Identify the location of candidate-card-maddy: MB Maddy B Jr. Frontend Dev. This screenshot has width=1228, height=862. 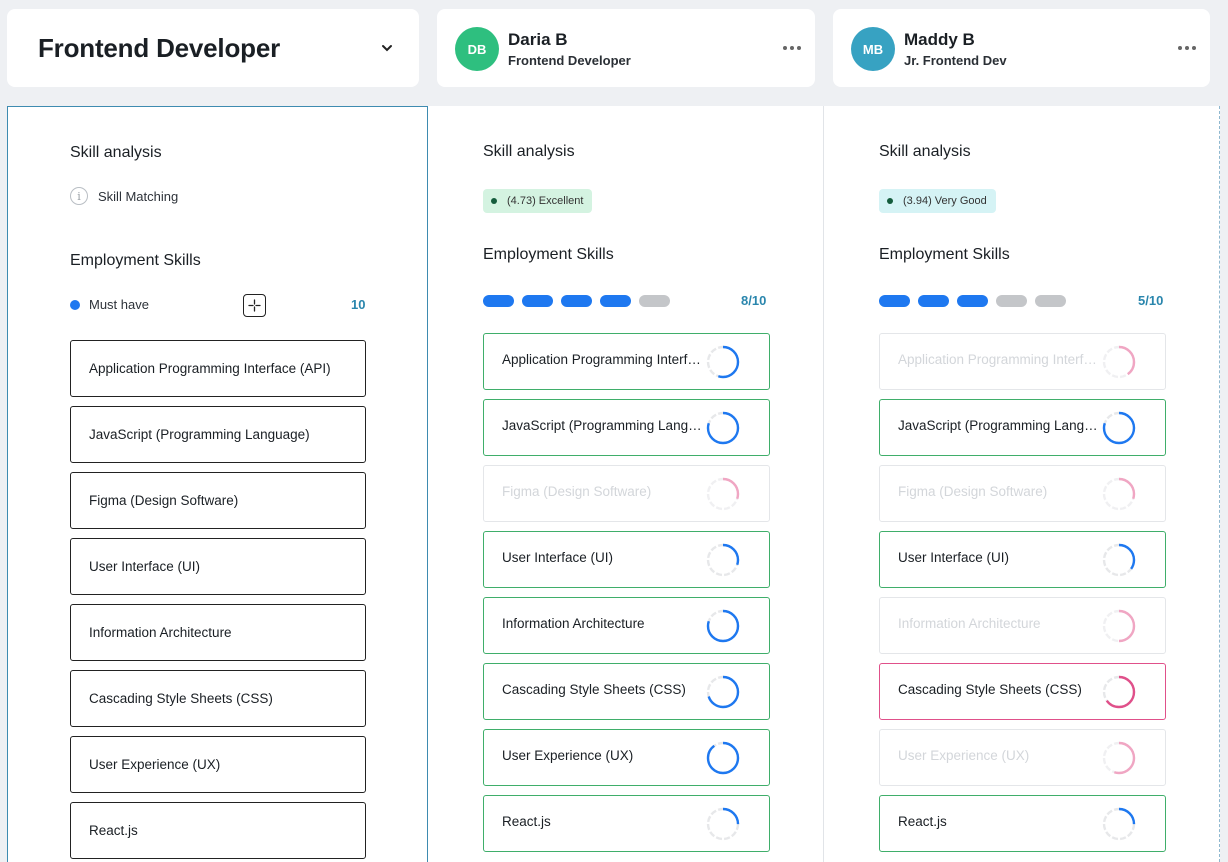
(1021, 48).